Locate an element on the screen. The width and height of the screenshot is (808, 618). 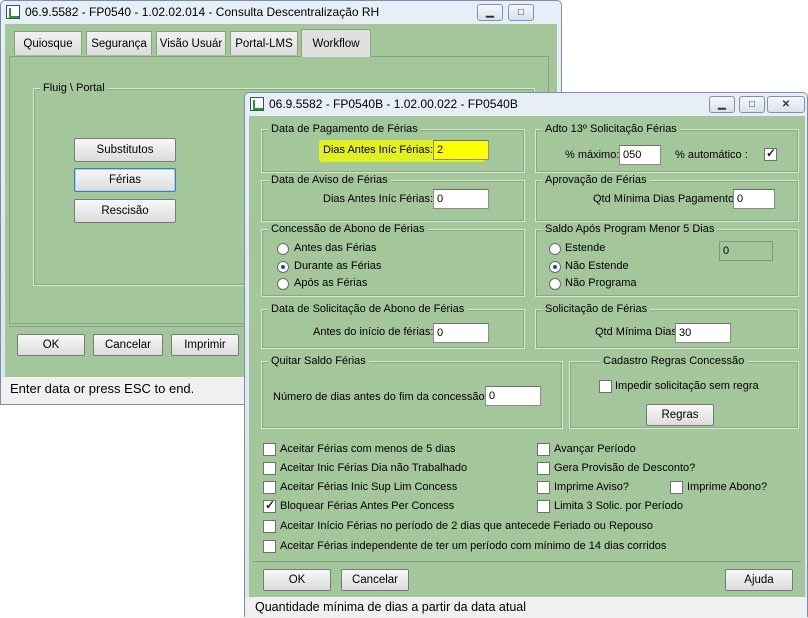
adto13-maximo-label: % máximo: is located at coordinates (592, 155).